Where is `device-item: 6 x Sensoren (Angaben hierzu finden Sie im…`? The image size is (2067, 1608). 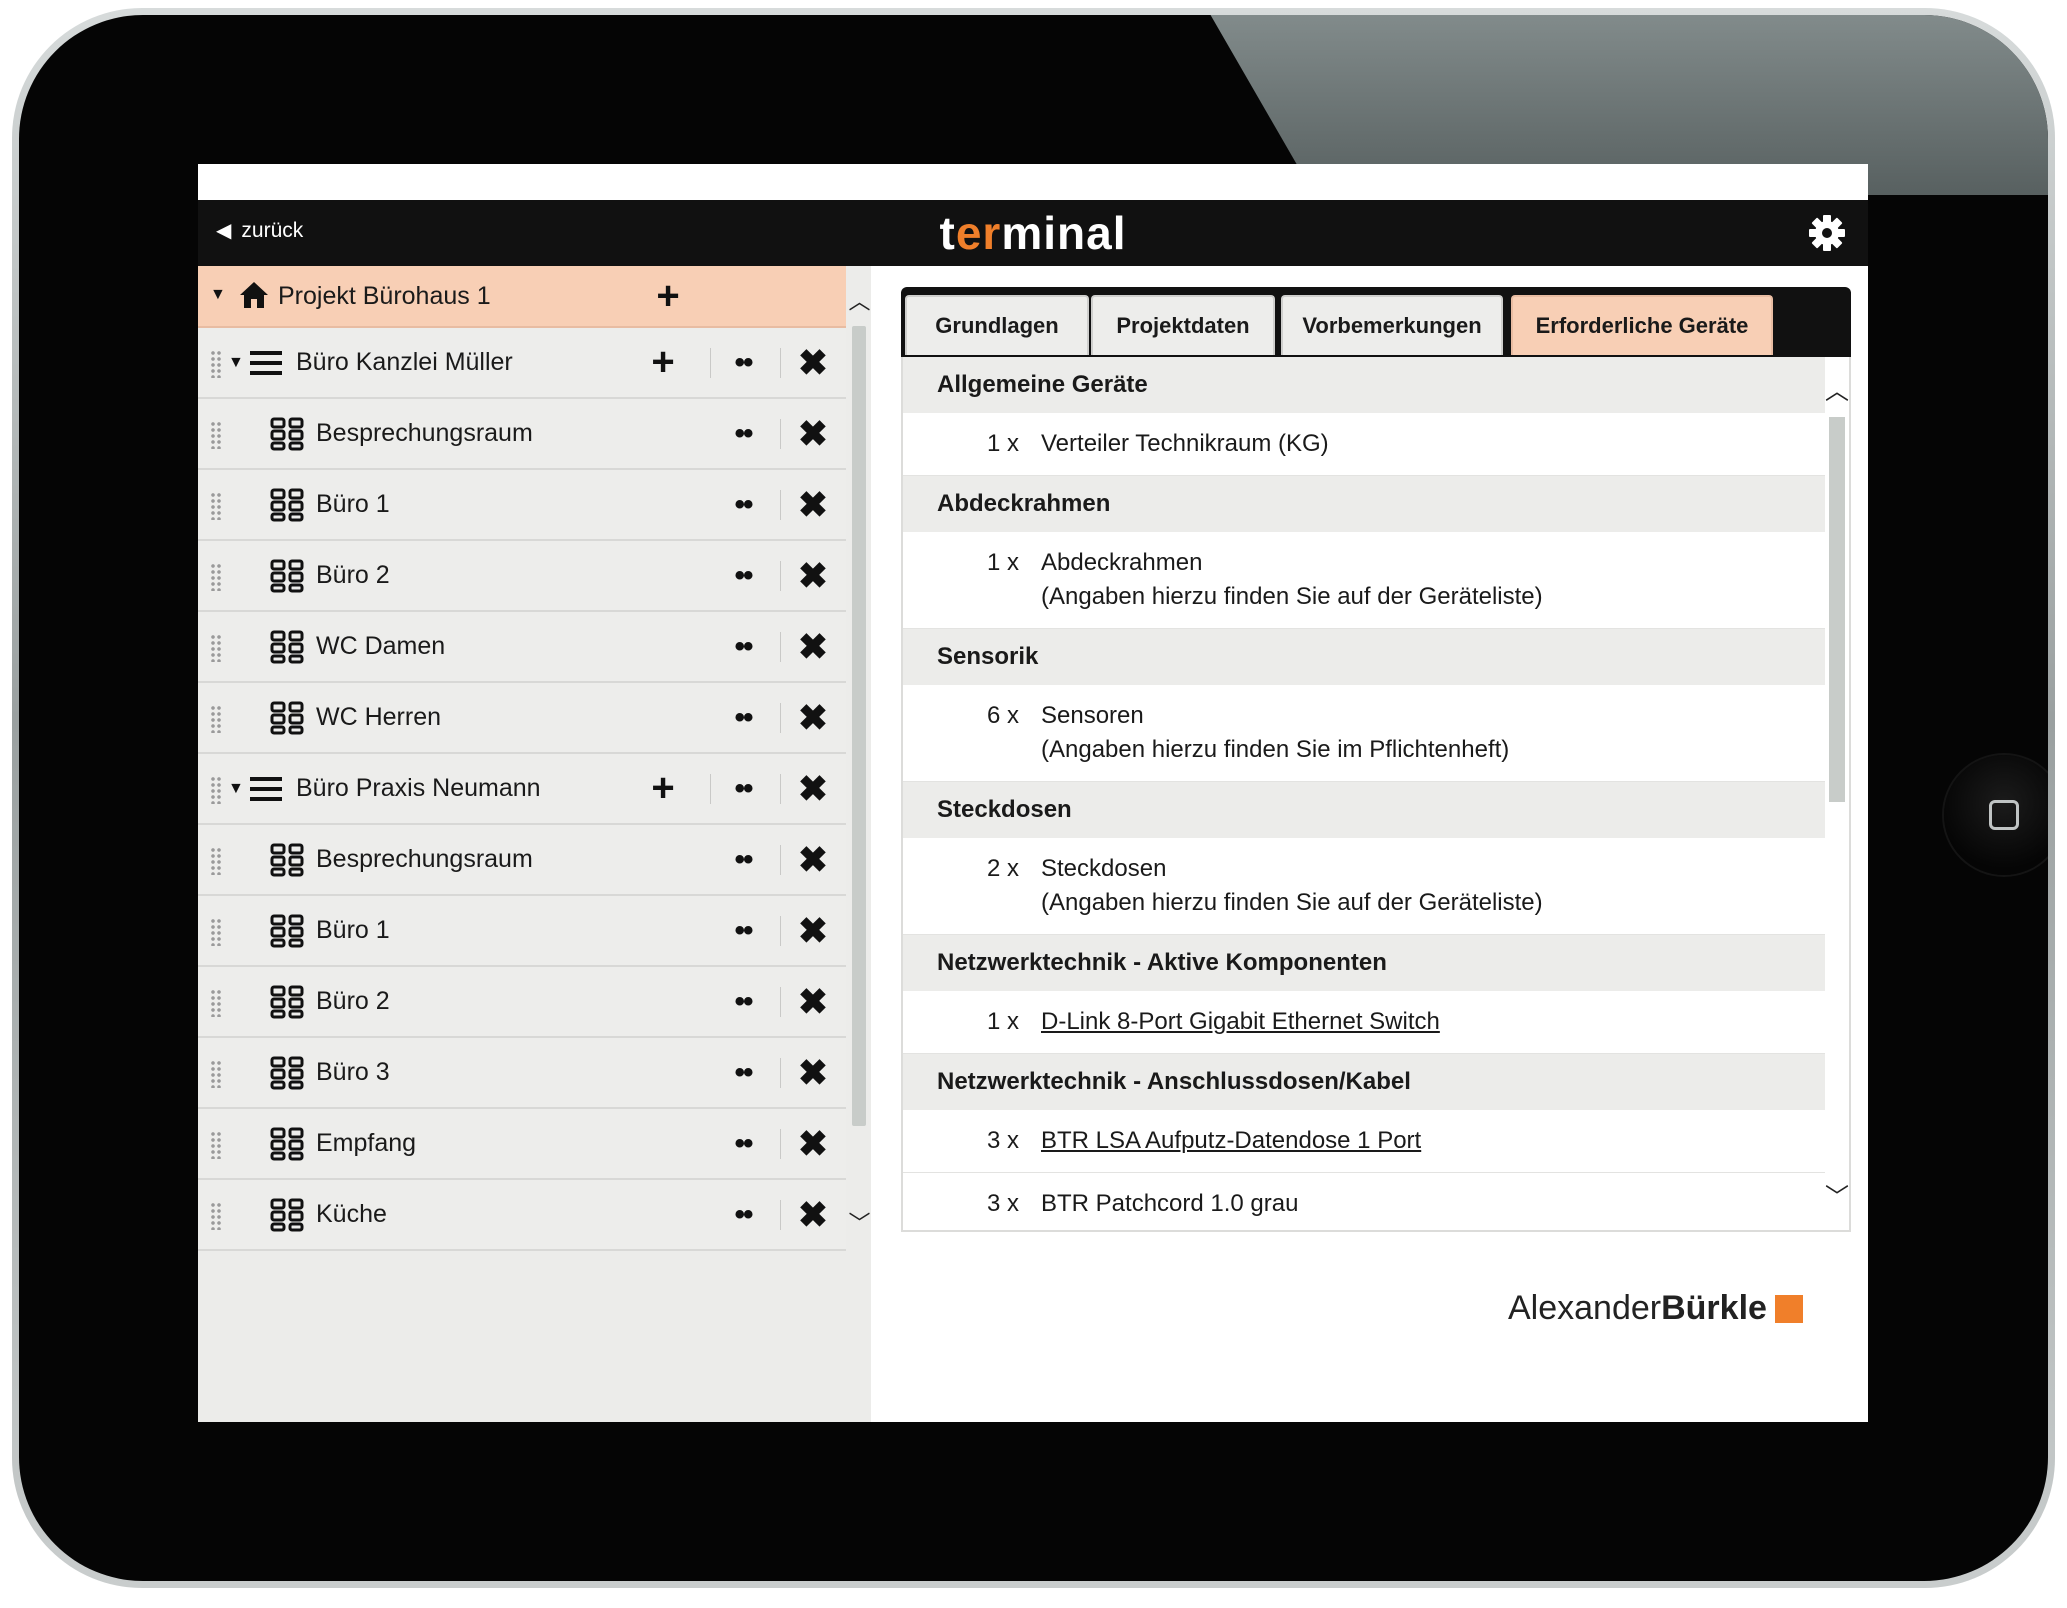 device-item: 6 x Sensoren (Angaben hierzu finden Sie im… is located at coordinates (1376, 733).